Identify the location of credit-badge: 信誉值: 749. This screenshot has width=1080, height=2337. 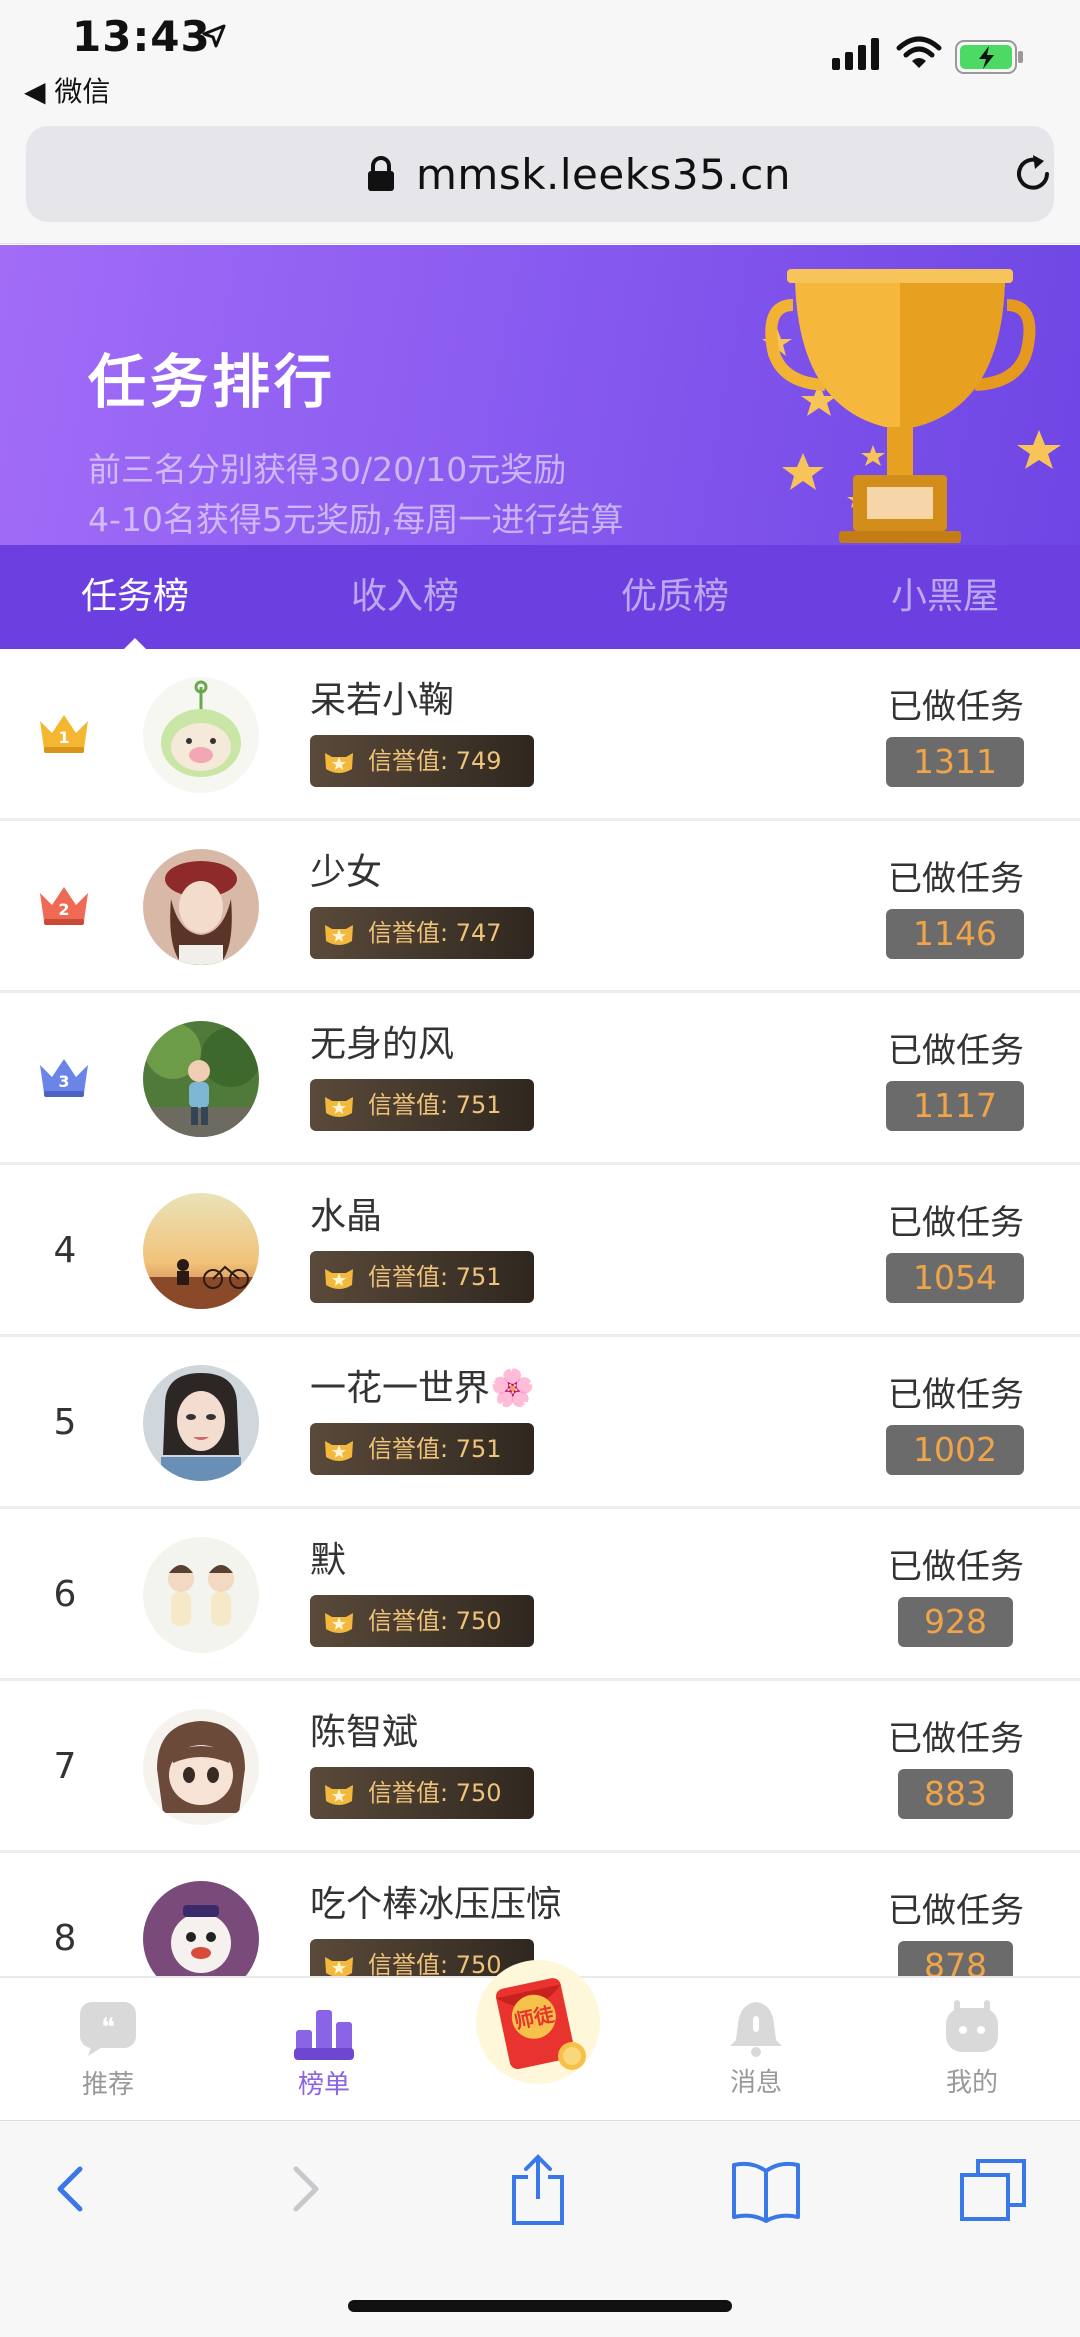
(422, 761).